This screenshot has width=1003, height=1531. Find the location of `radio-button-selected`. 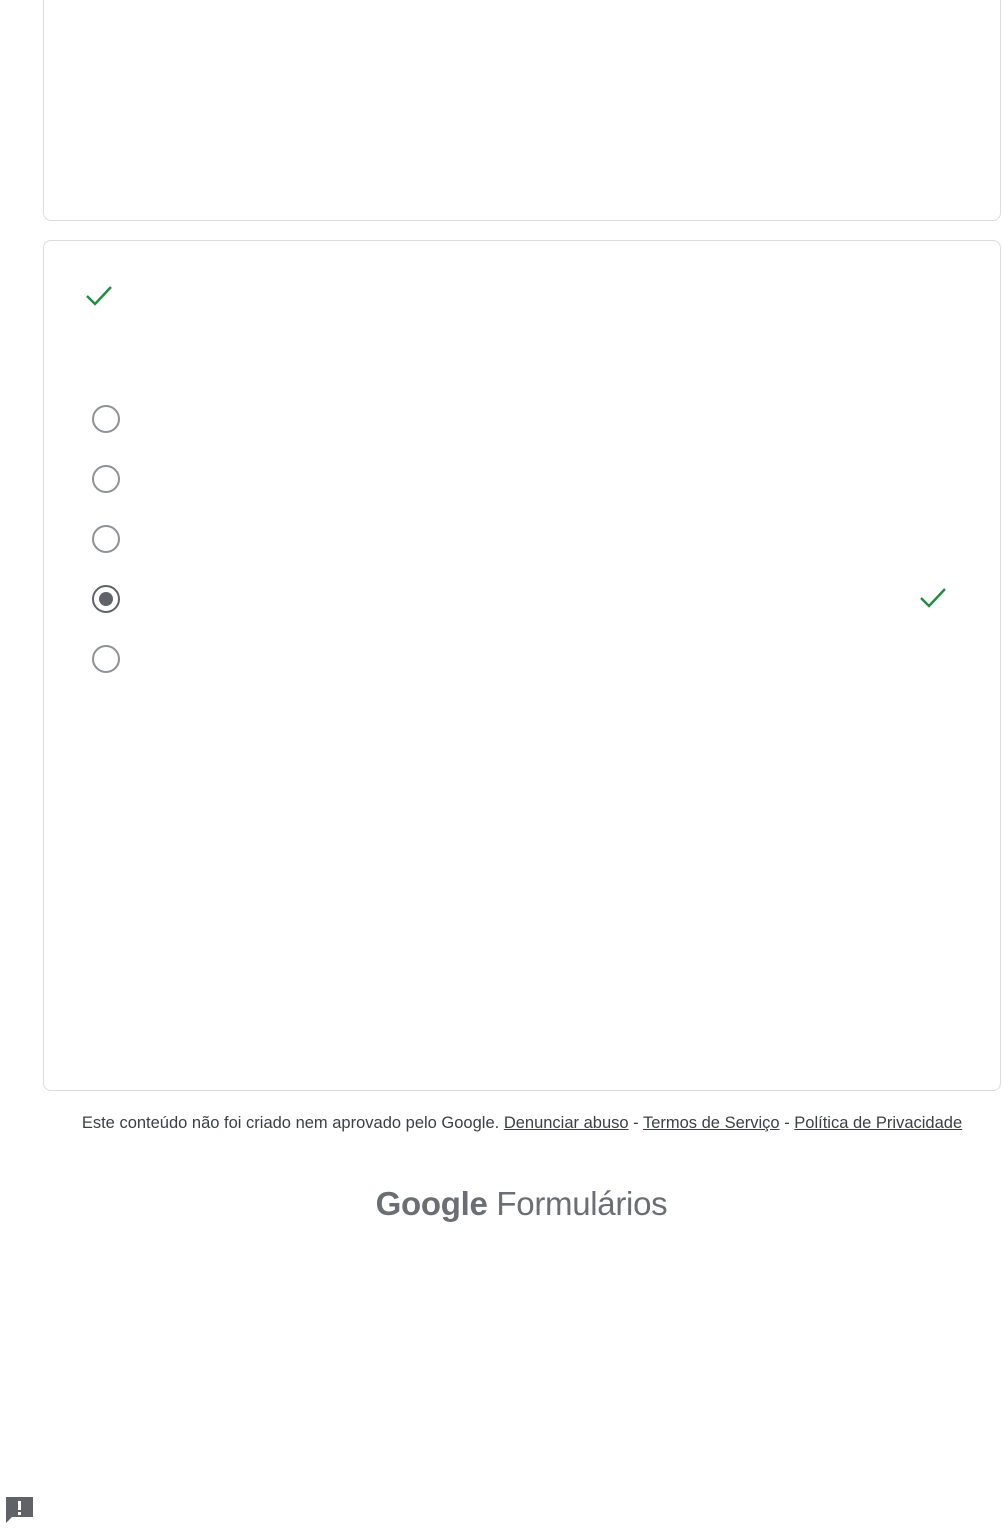

radio-button-selected is located at coordinates (106, 599).